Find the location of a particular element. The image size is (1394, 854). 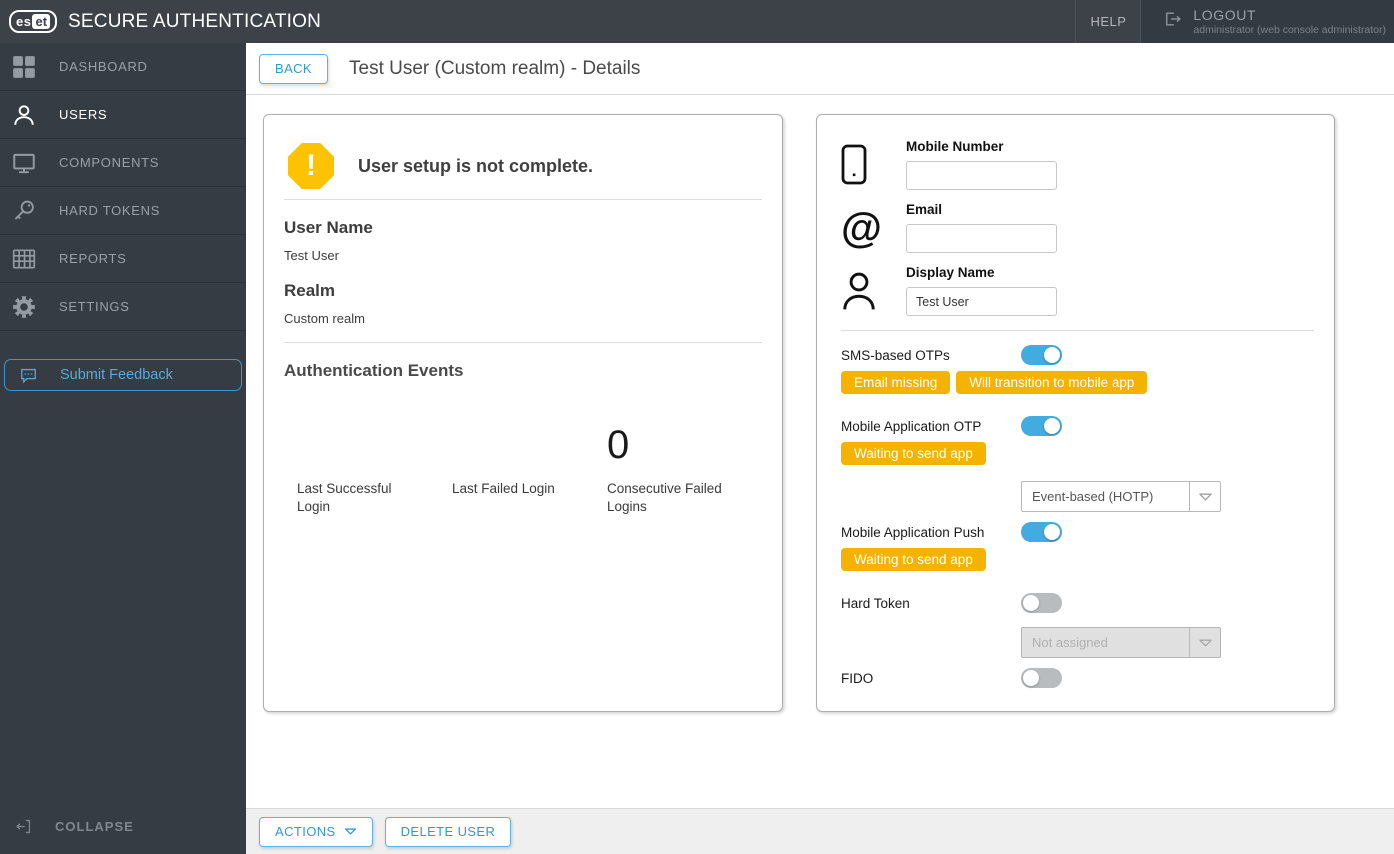

hard-token-row: Hard Token is located at coordinates (1077, 603).